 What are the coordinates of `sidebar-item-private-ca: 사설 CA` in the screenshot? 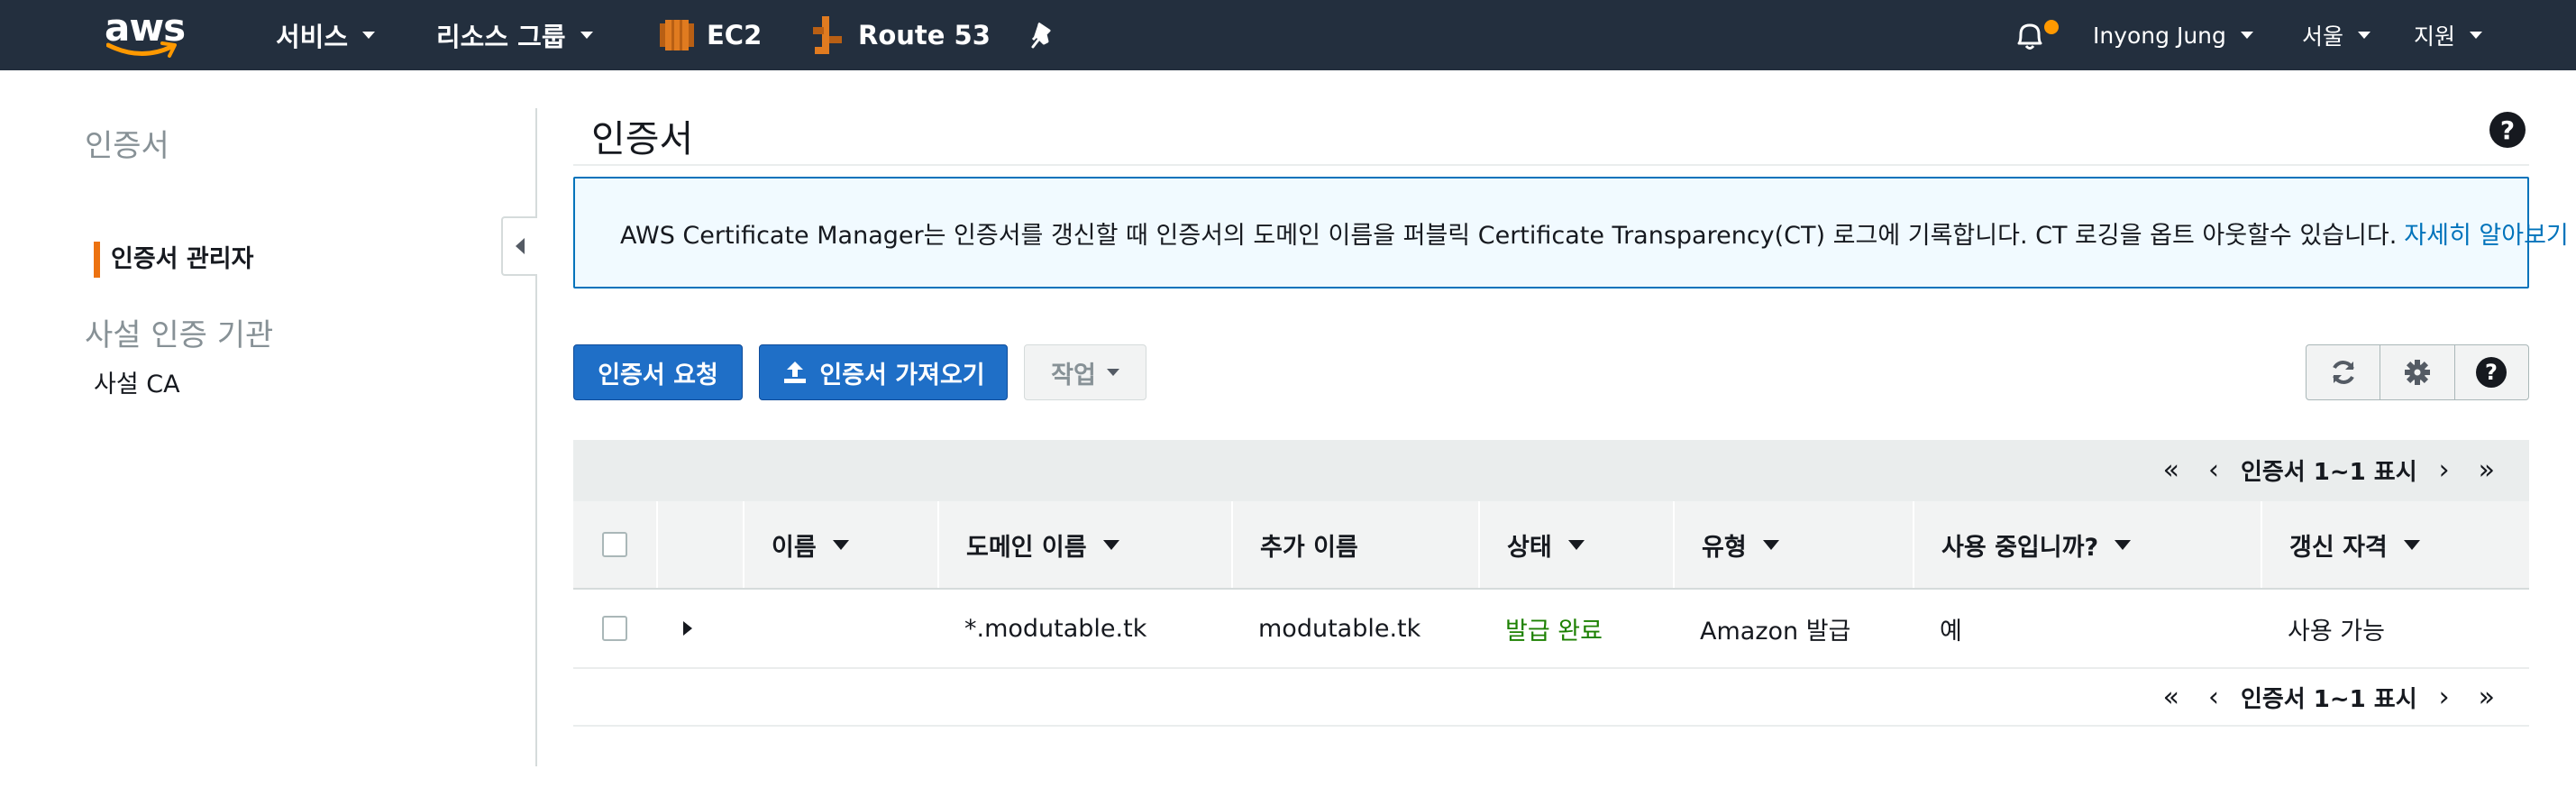 It's located at (137, 381).